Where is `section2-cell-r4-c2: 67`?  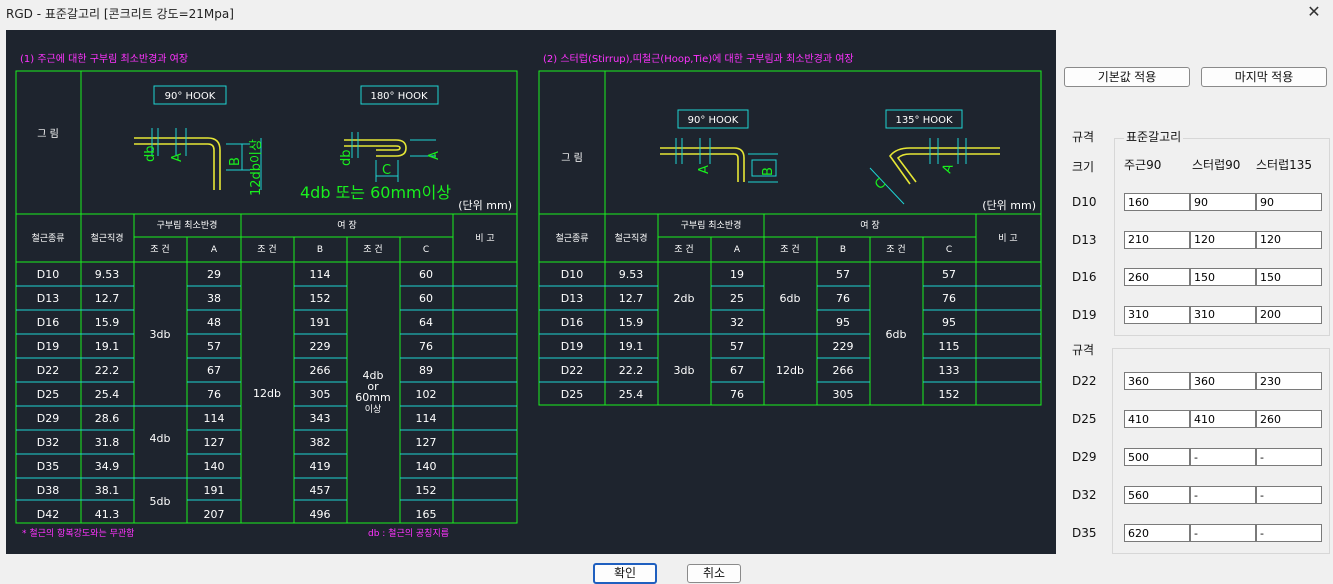
section2-cell-r4-c2: 67 is located at coordinates (737, 370).